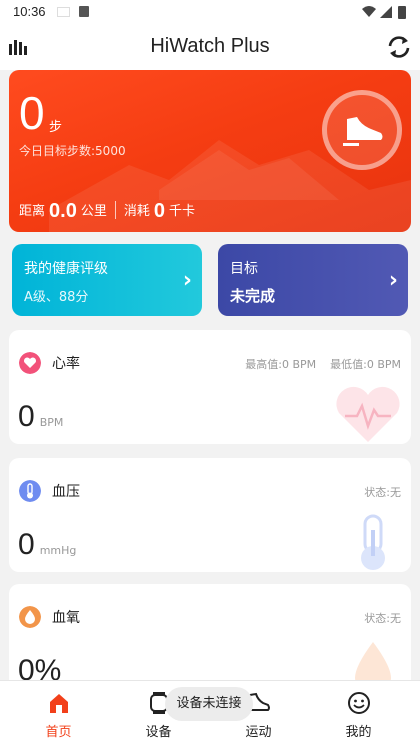 The width and height of the screenshot is (420, 746). I want to click on nav-profile: 我的, so click(358, 712).